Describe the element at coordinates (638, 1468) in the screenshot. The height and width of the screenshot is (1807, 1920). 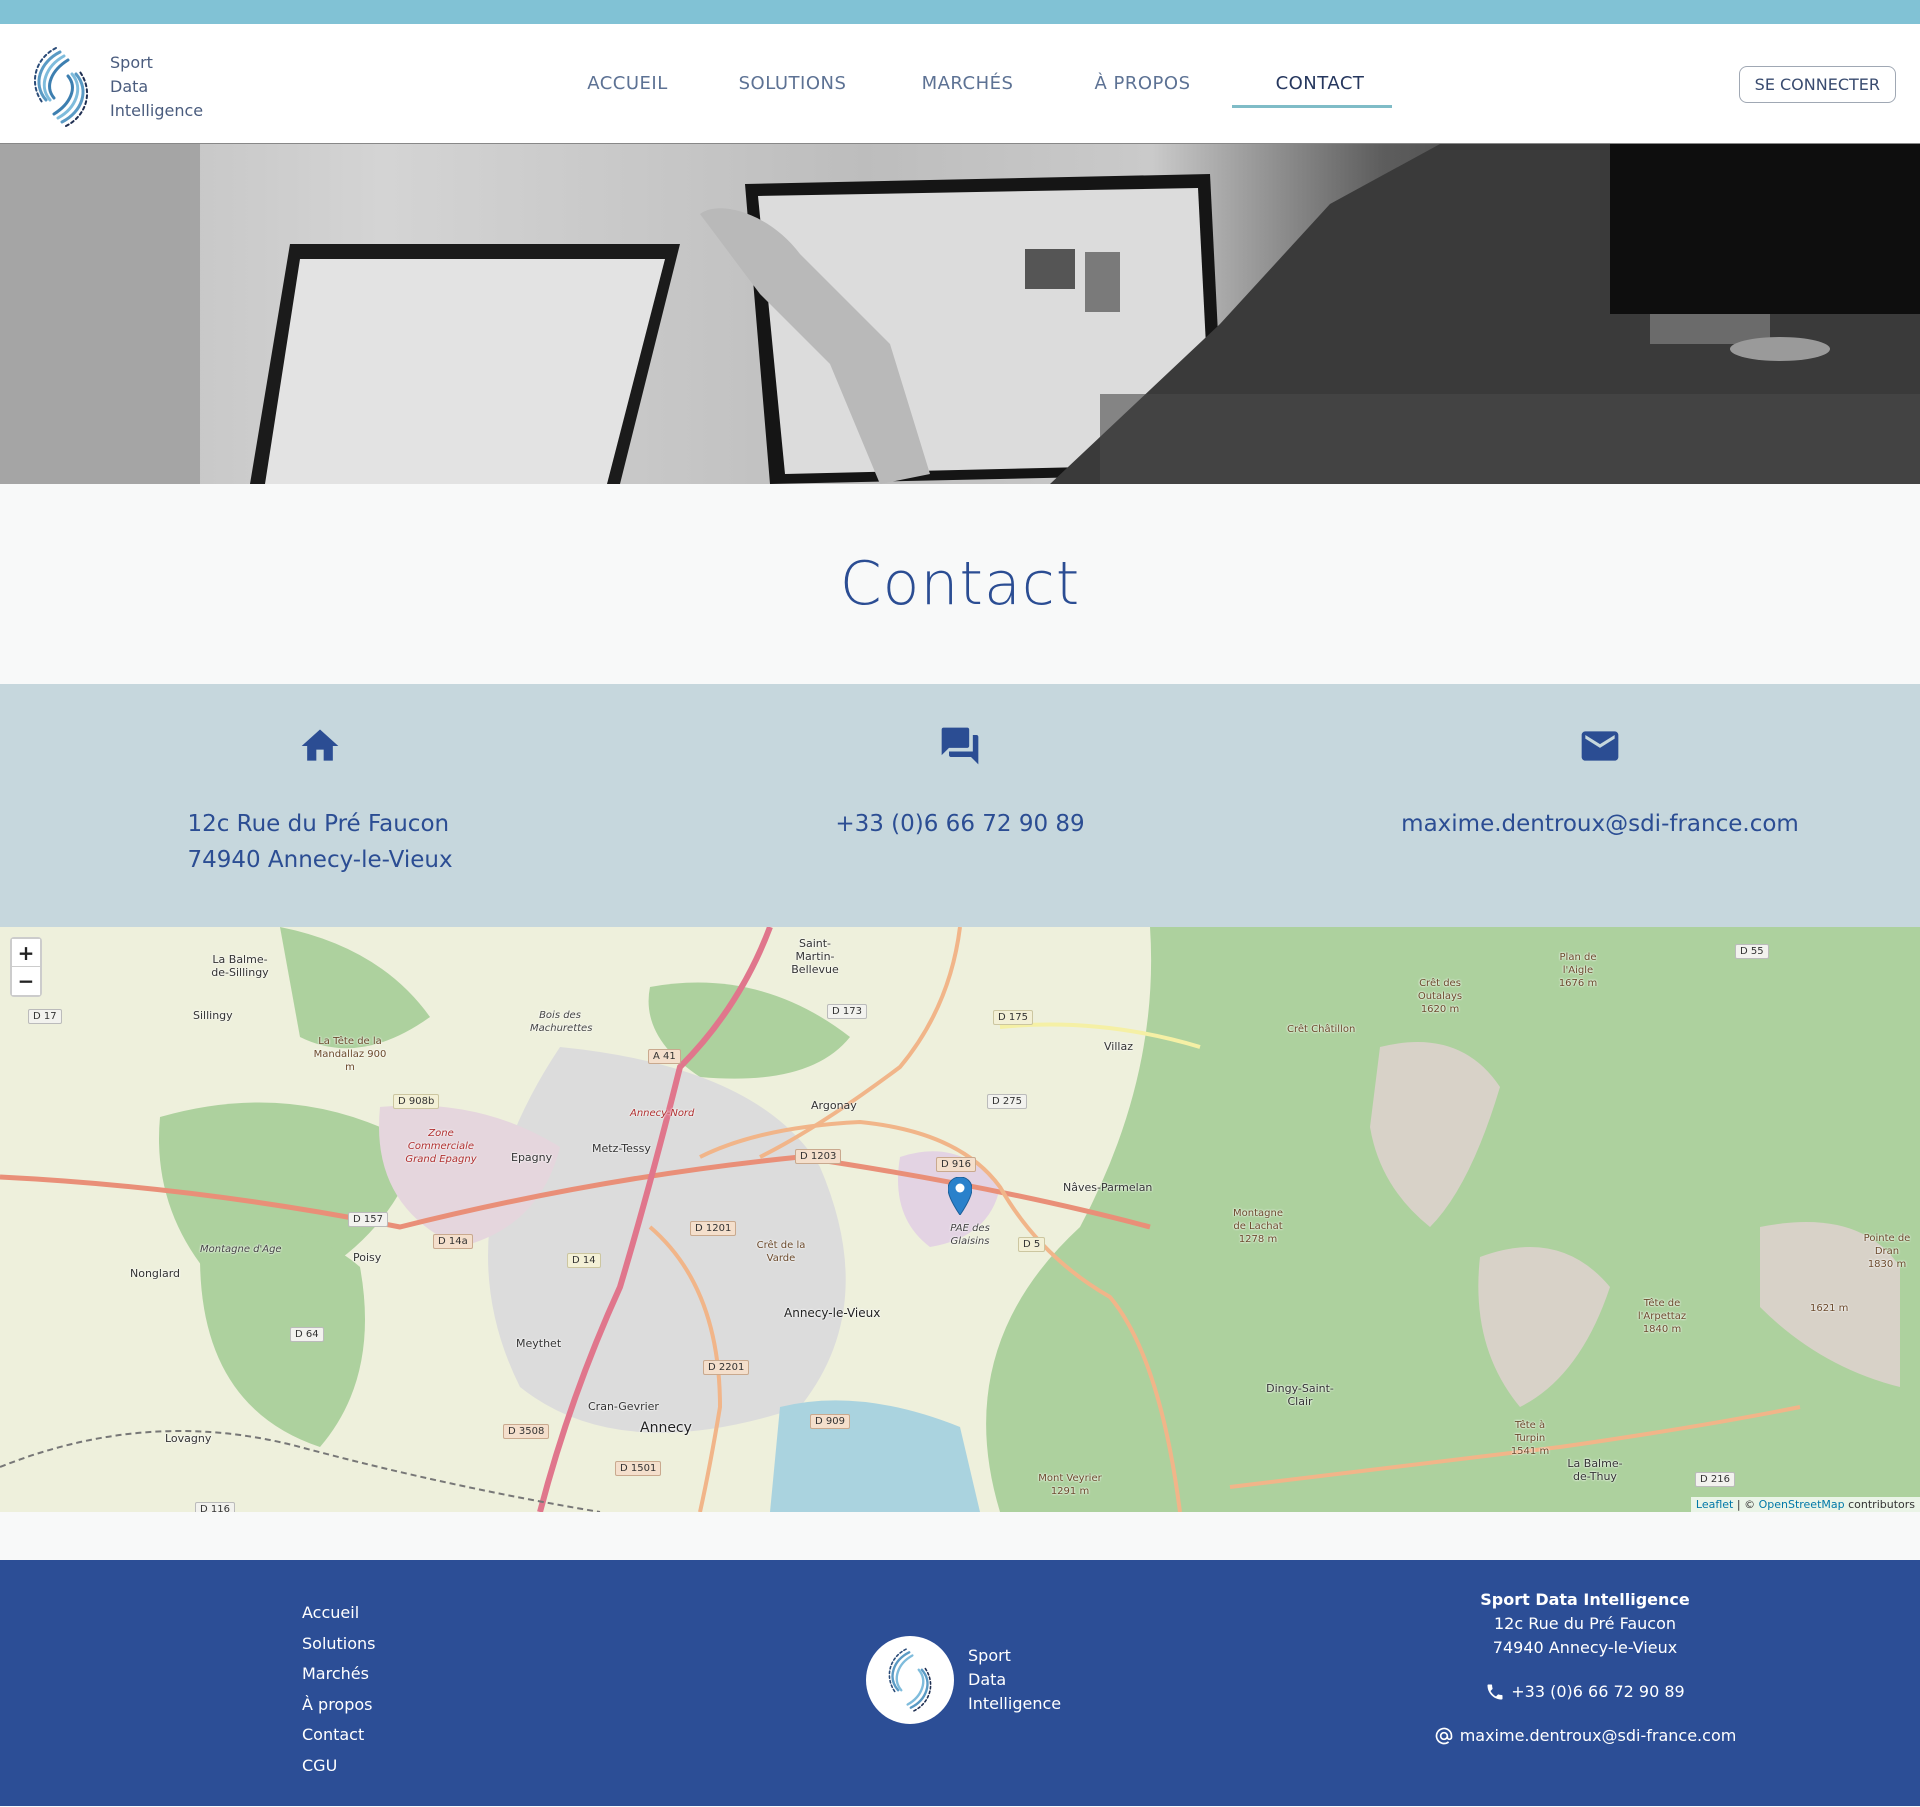
I see `road-d1501: D 1501` at that location.